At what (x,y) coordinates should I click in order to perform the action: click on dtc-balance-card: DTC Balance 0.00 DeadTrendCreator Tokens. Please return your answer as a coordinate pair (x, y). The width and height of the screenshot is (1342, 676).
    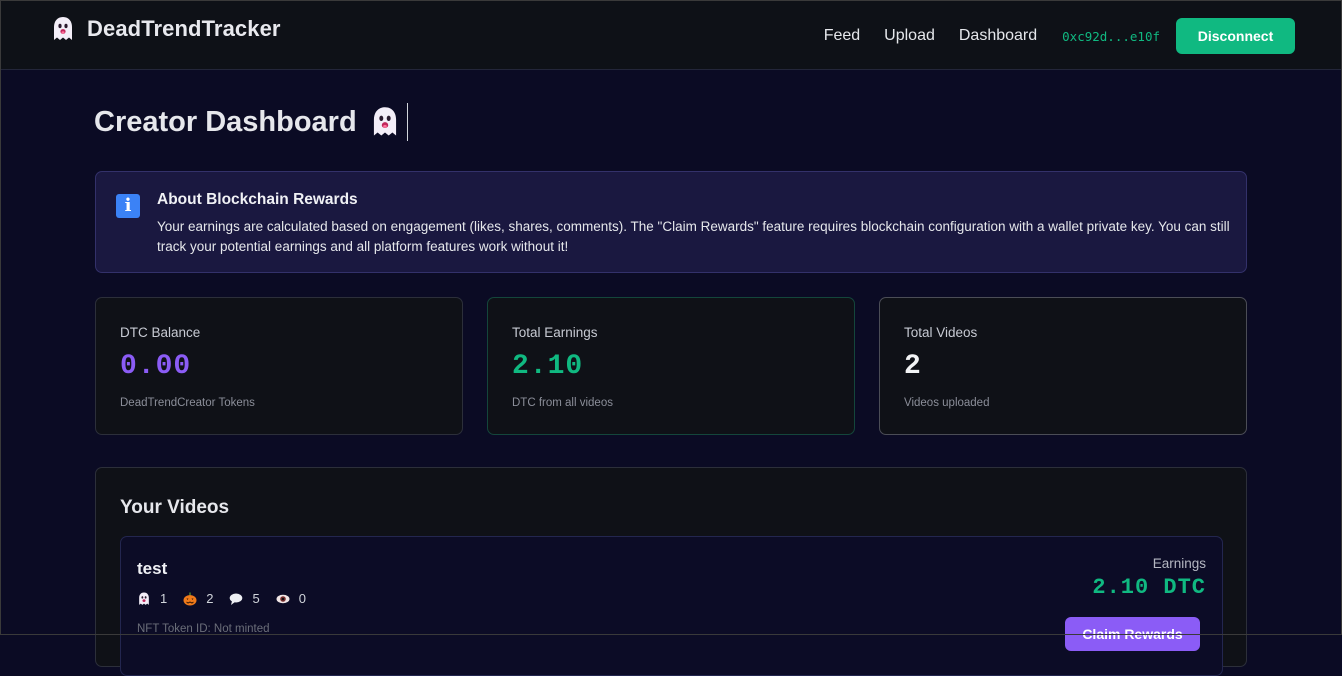
    Looking at the image, I should click on (279, 366).